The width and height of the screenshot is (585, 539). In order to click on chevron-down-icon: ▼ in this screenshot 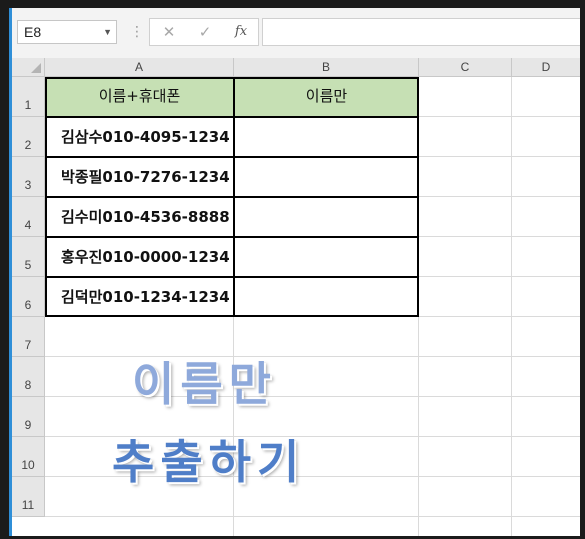, I will do `click(107, 32)`.